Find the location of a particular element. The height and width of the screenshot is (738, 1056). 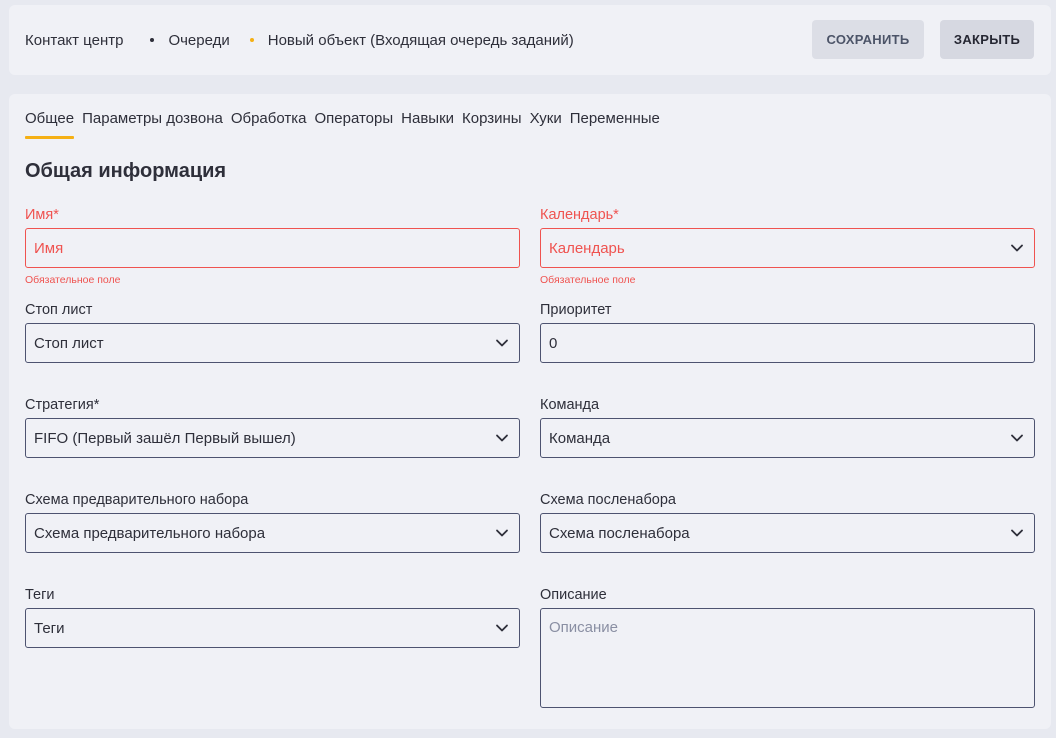

calendar-select: Календарь is located at coordinates (787, 248).